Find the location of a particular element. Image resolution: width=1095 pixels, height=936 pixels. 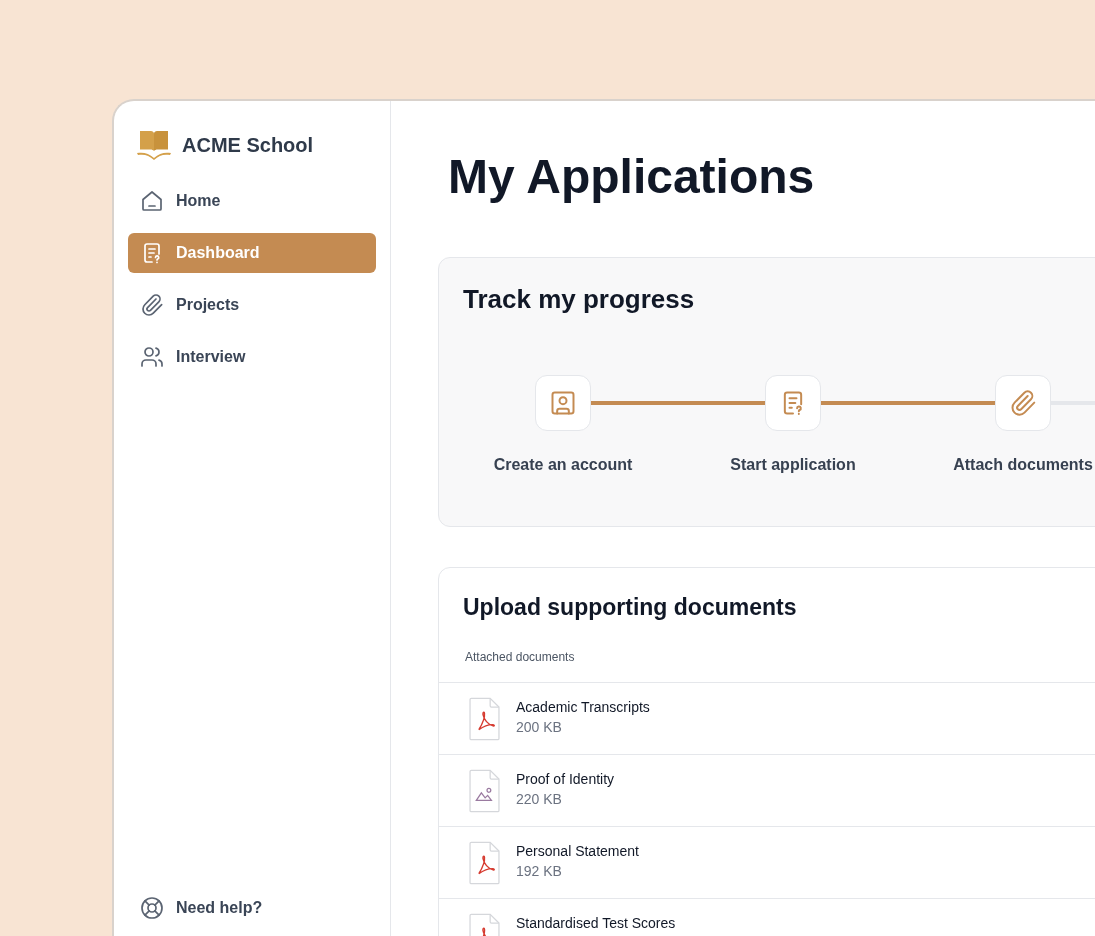

people-icon is located at coordinates (152, 357).